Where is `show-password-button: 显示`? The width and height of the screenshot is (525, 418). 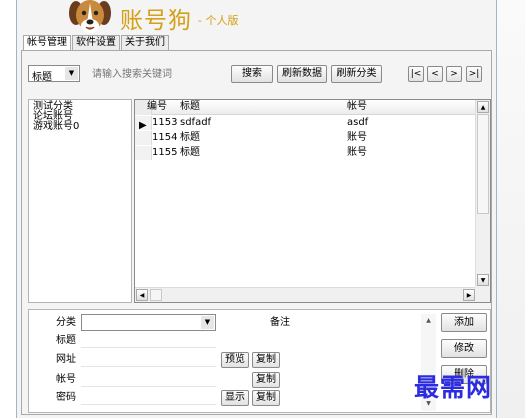
show-password-button: 显示 is located at coordinates (235, 398).